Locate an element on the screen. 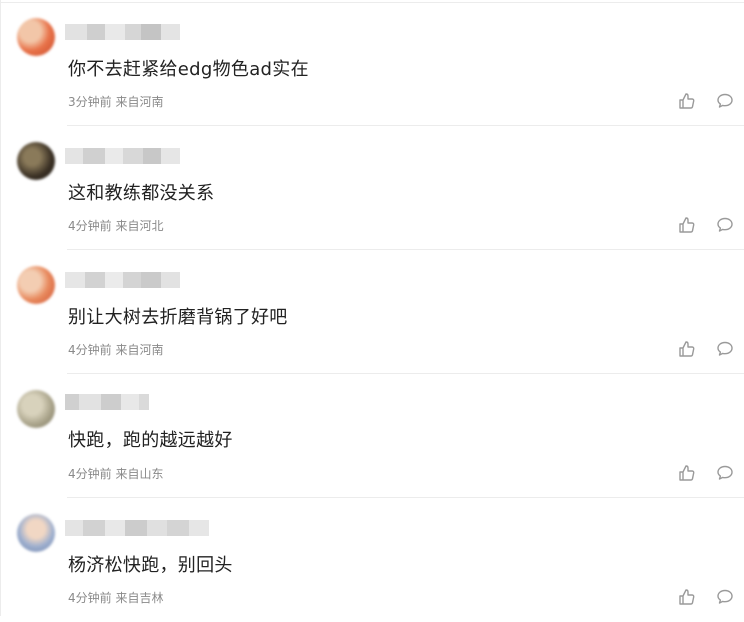 The width and height of the screenshot is (744, 622). comment-text: 这和教练都没关系 is located at coordinates (141, 193).